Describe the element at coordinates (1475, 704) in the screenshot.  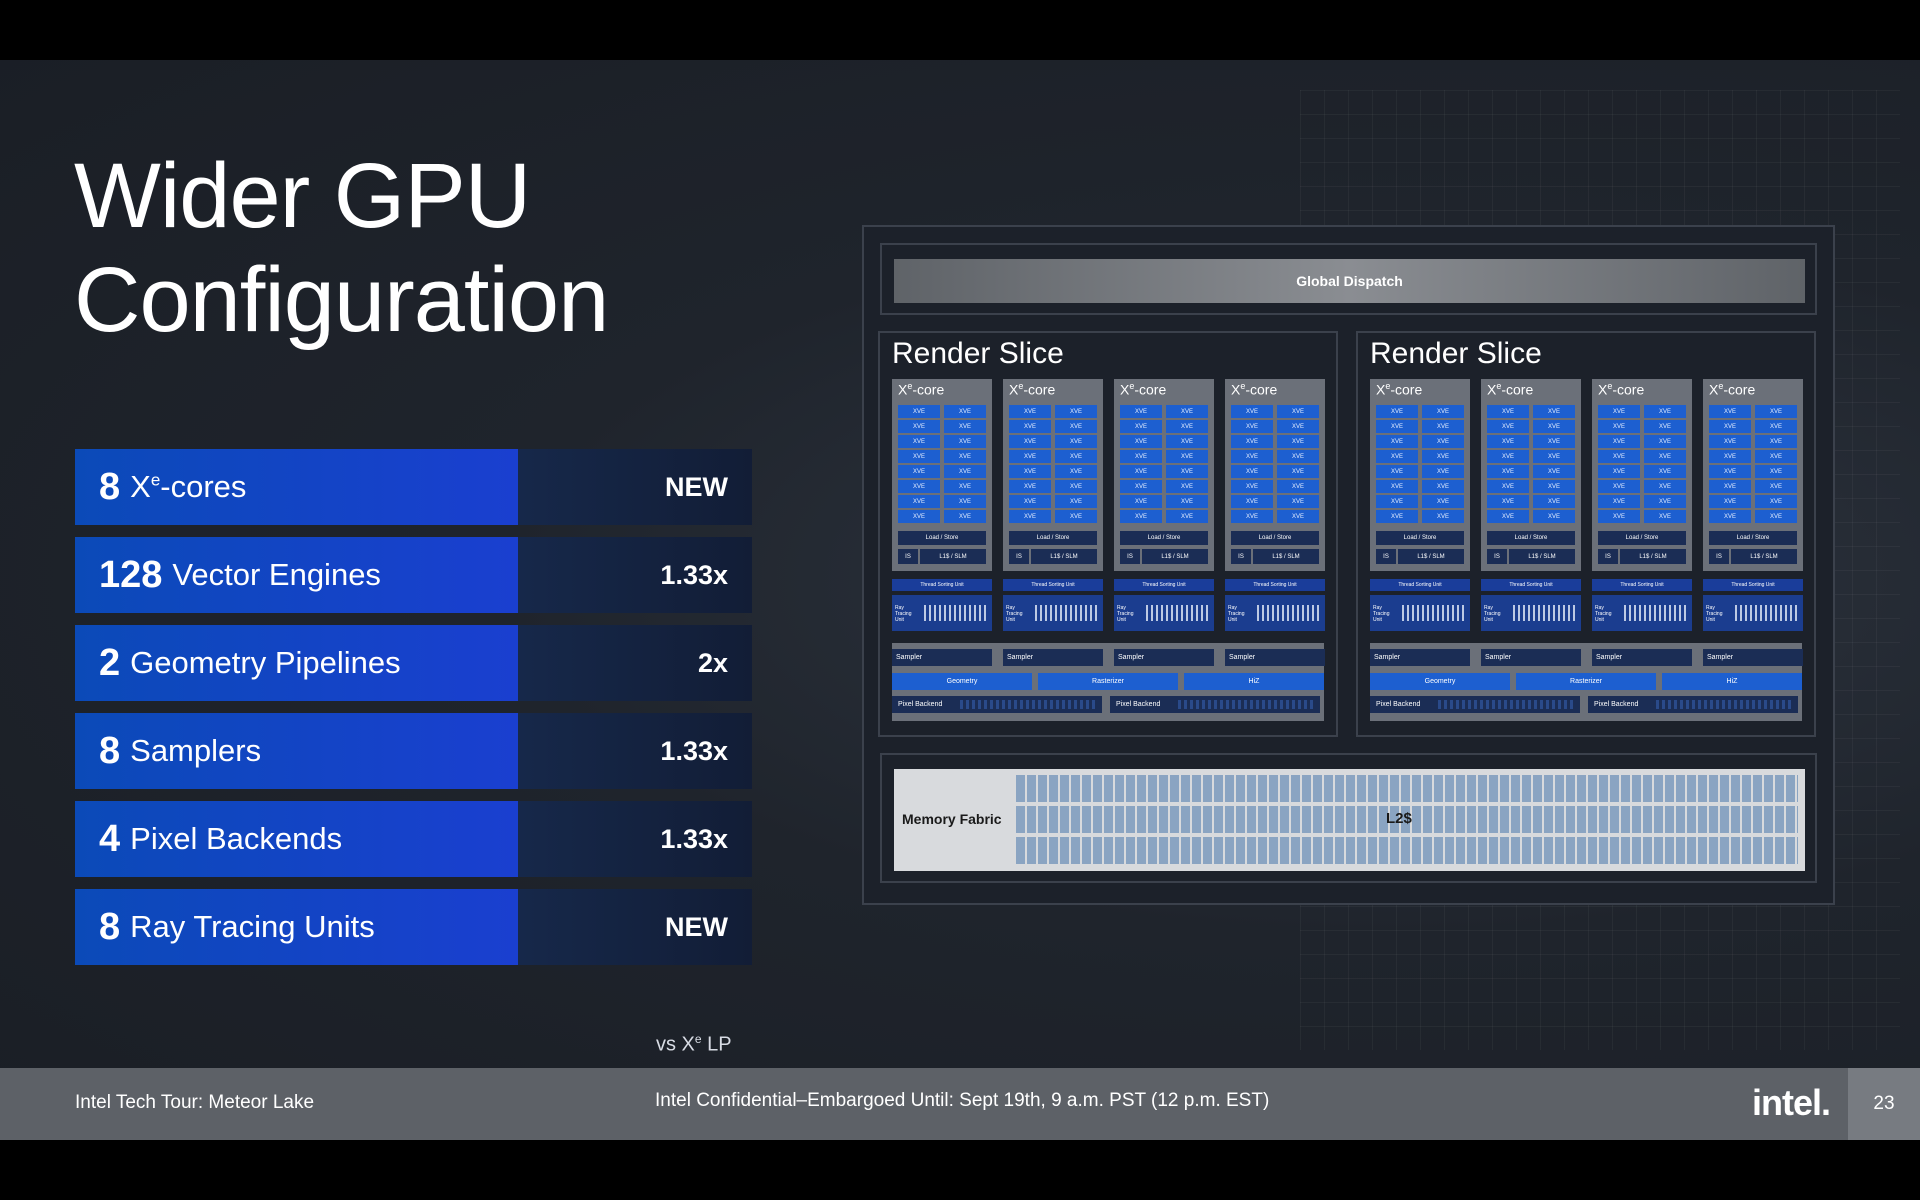
I see `pixel-backend-block: Pixel Backend` at that location.